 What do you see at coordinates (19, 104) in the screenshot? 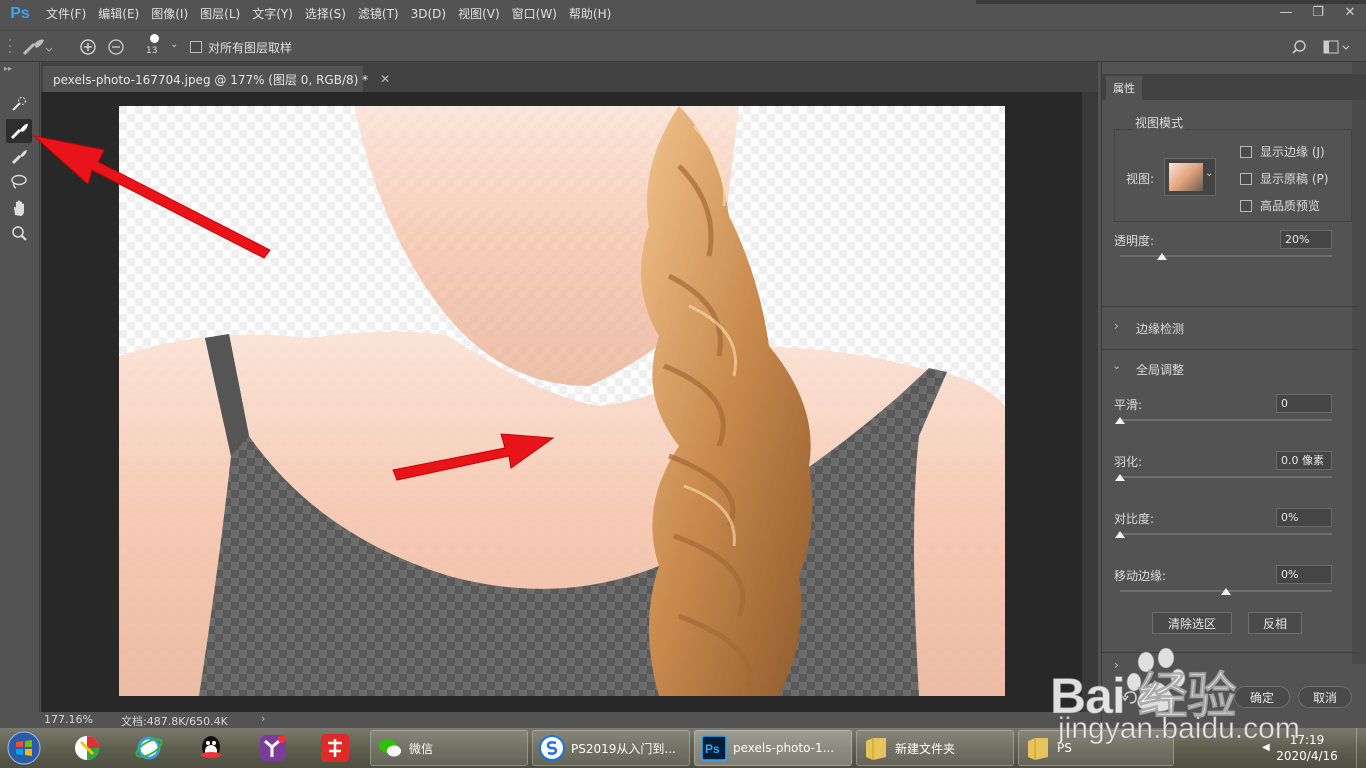
I see `quick-selection-tool` at bounding box center [19, 104].